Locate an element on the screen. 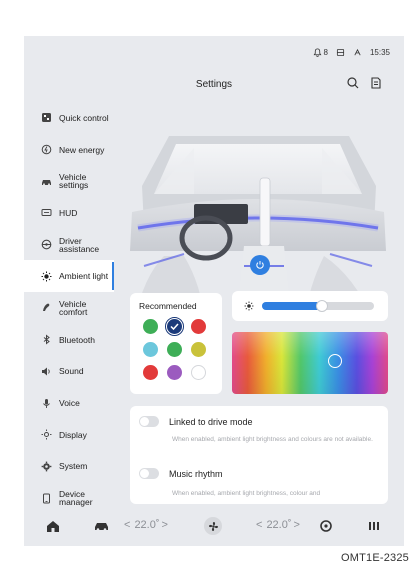 This screenshot has height=570, width=418. sidebar-item-voice: Voice is located at coordinates (69, 403).